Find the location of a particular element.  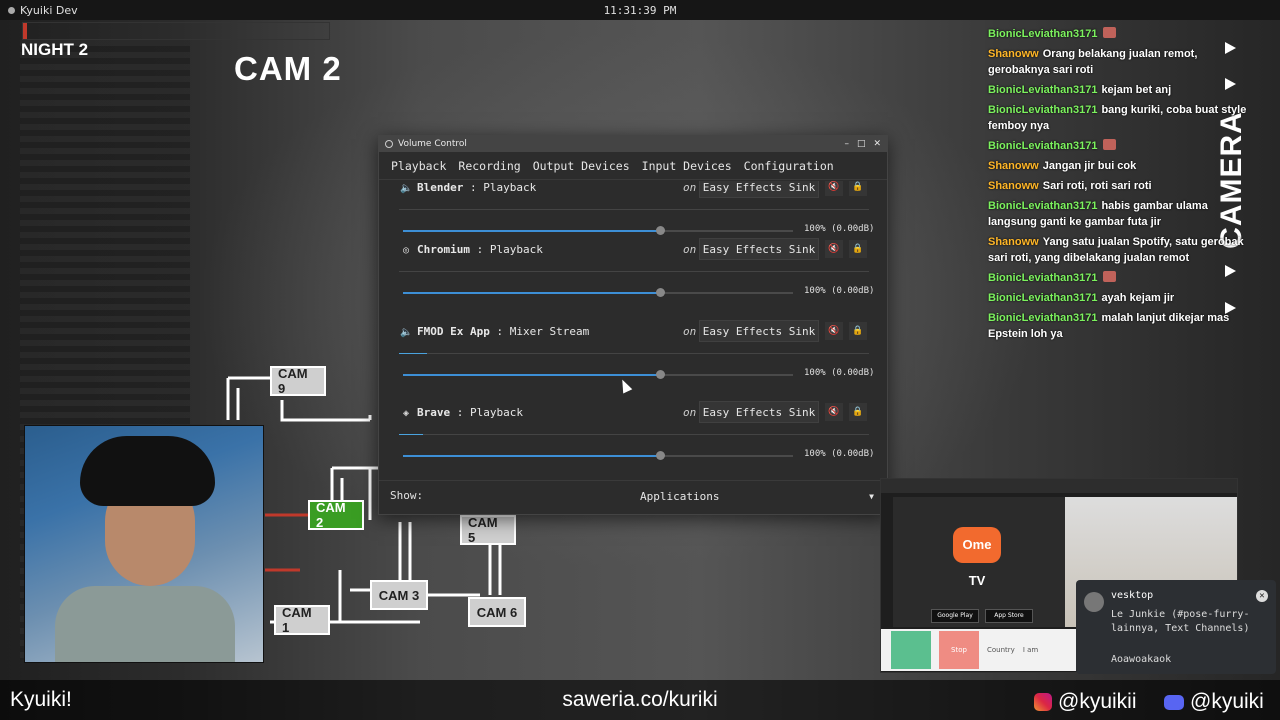

tab-input-devices: Input Devices is located at coordinates (687, 166).